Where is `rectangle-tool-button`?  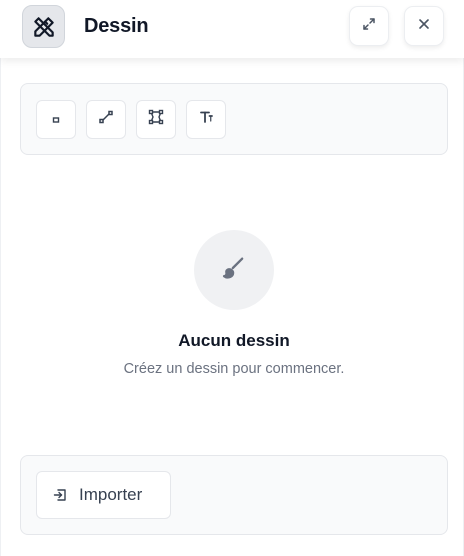
rectangle-tool-button is located at coordinates (56, 119).